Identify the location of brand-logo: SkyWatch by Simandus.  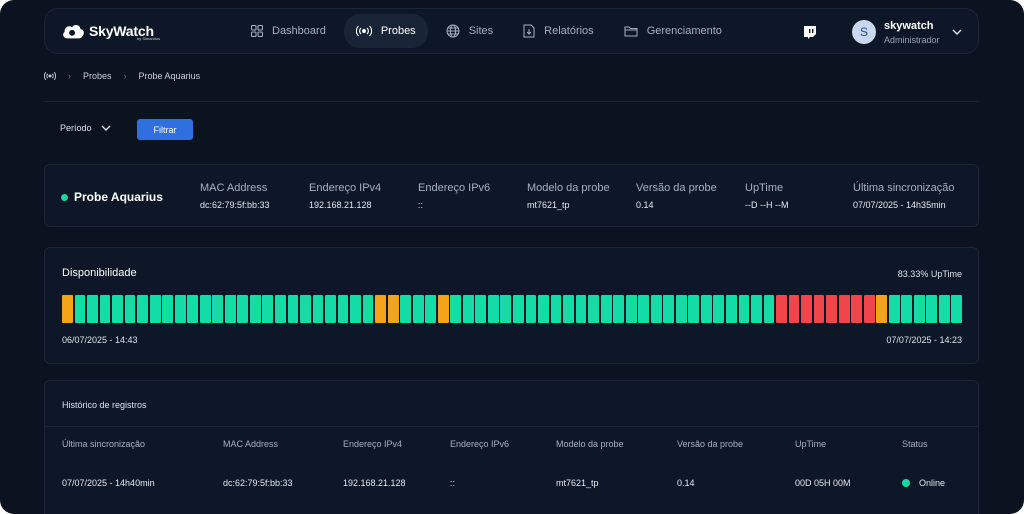
(146, 31).